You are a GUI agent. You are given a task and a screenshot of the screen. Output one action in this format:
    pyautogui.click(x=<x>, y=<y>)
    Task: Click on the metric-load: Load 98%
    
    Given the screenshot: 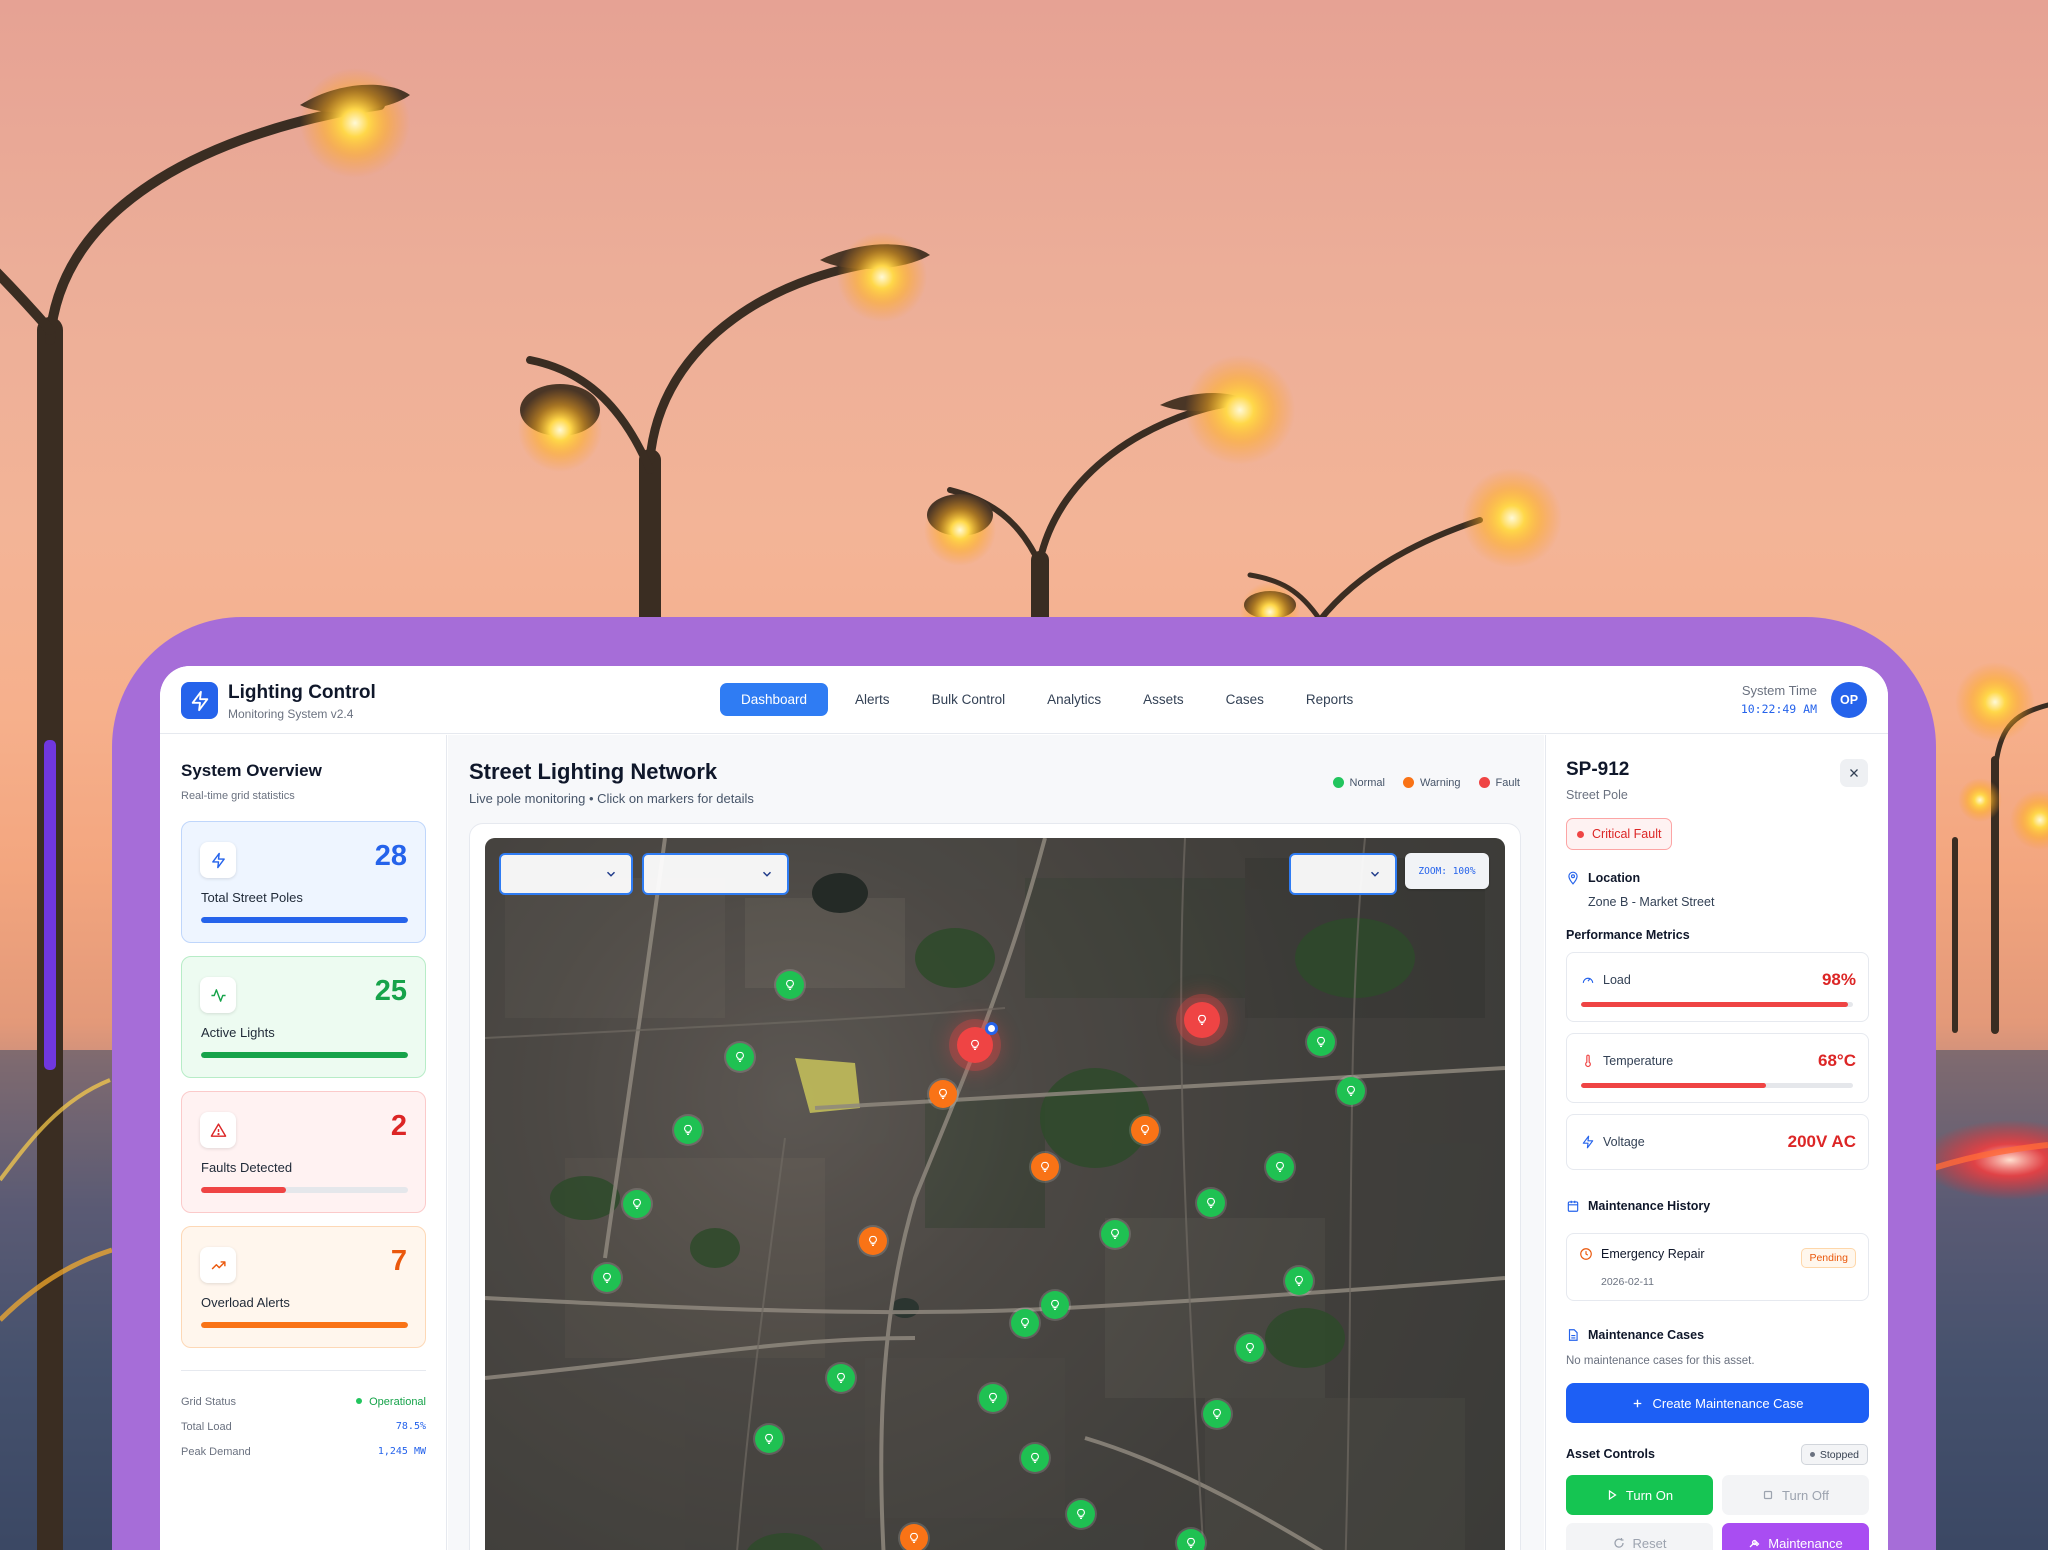 What is the action you would take?
    pyautogui.click(x=1717, y=987)
    